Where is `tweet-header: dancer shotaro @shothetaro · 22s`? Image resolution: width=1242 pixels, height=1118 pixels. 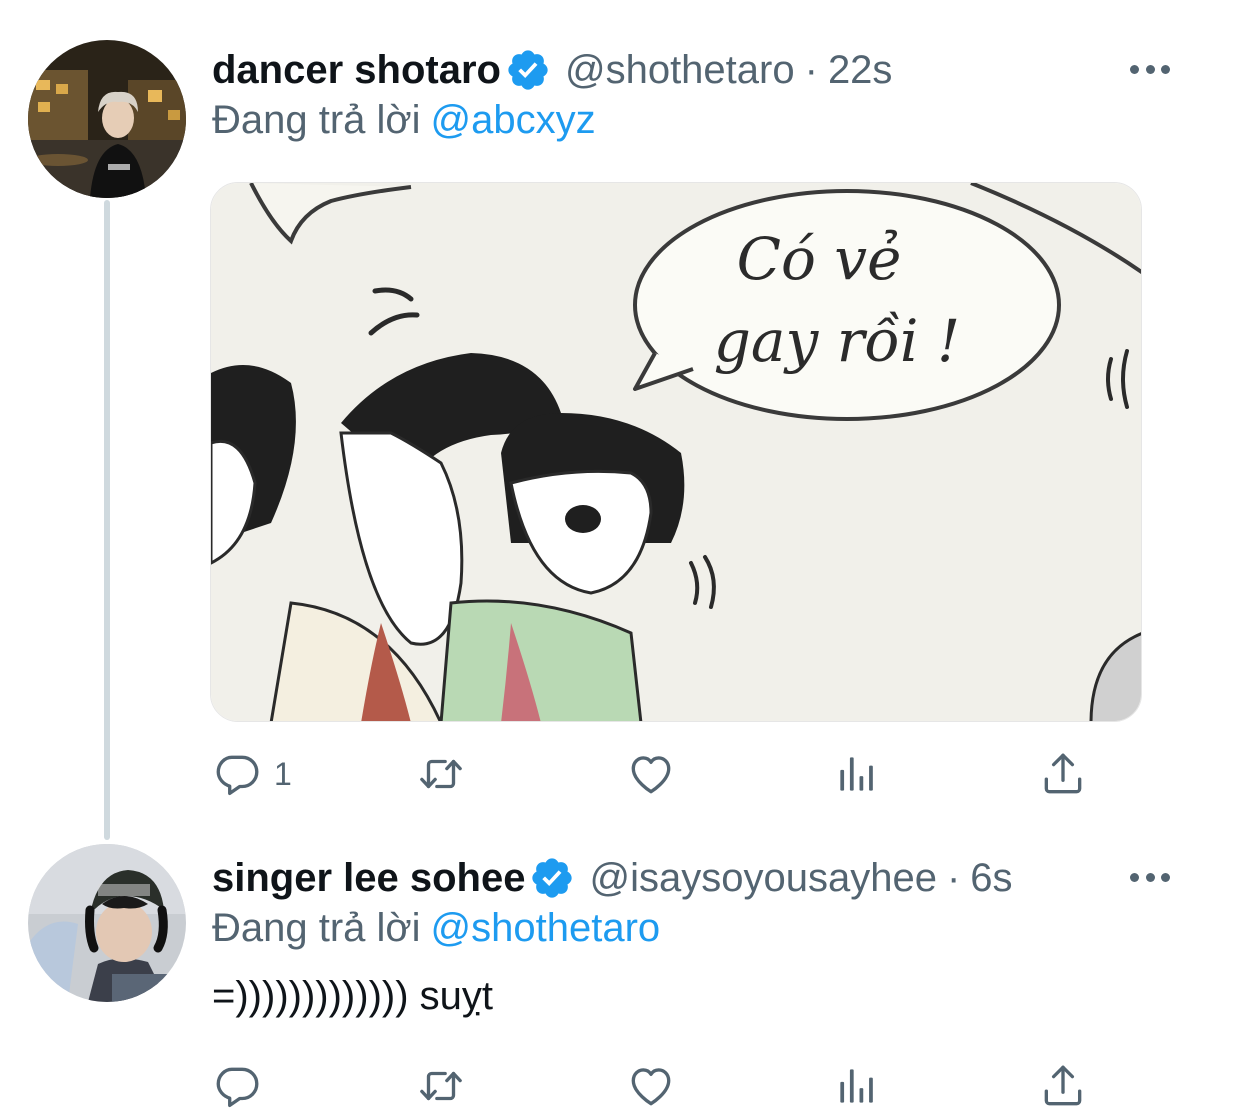 tweet-header: dancer shotaro @shothetaro · 22s is located at coordinates (552, 70).